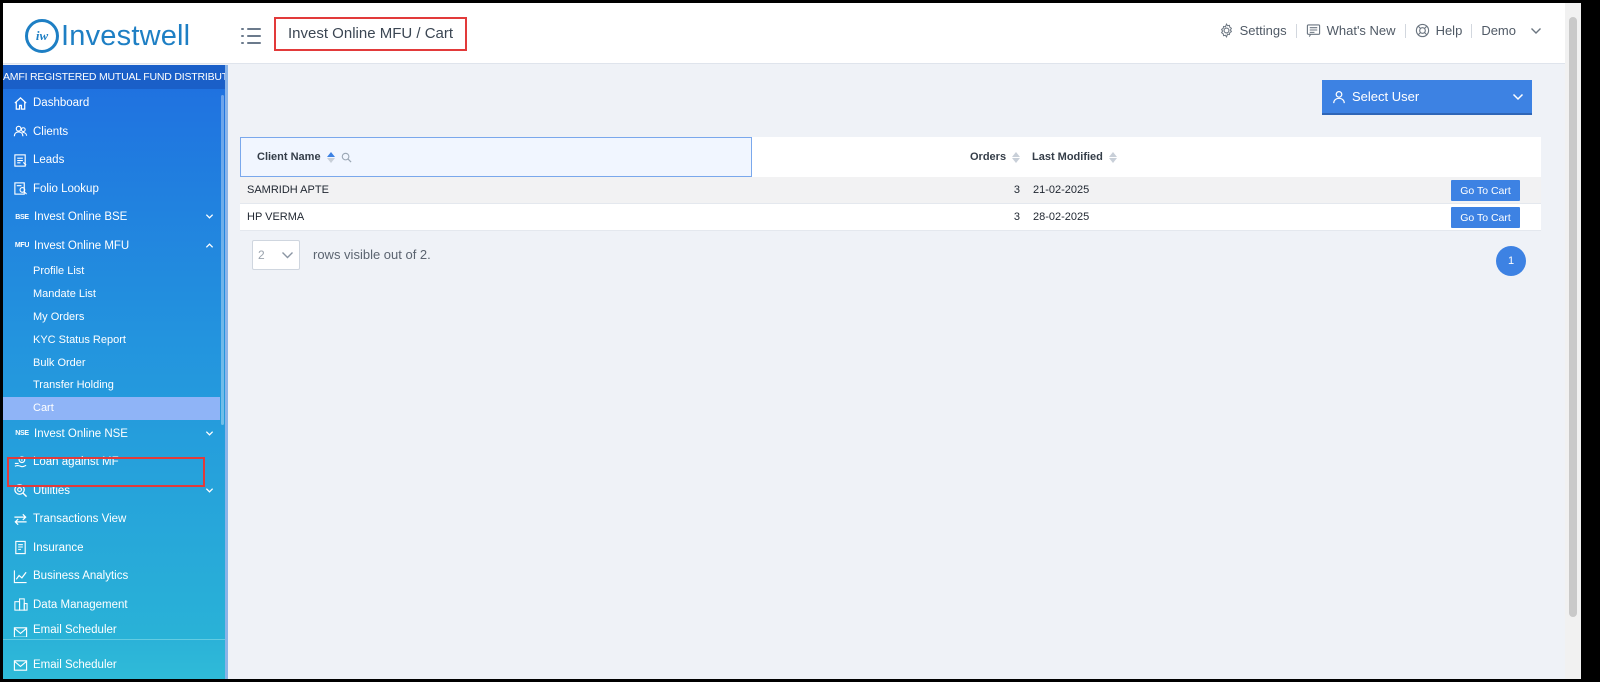  I want to click on sidebar-item-invest-online-bse: BSE Invest Online BSE, so click(115, 217).